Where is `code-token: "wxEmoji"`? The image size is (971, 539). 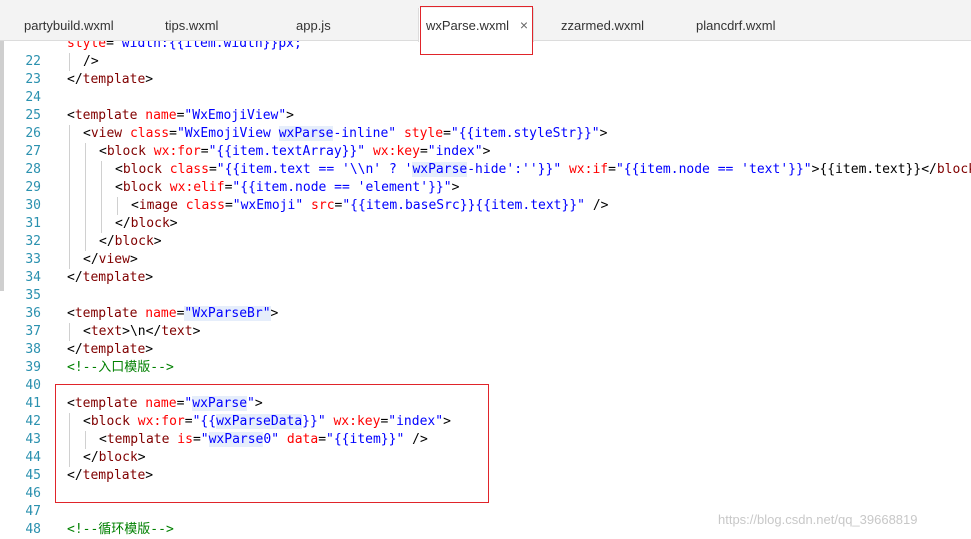
code-token: "wxEmoji" is located at coordinates (268, 205).